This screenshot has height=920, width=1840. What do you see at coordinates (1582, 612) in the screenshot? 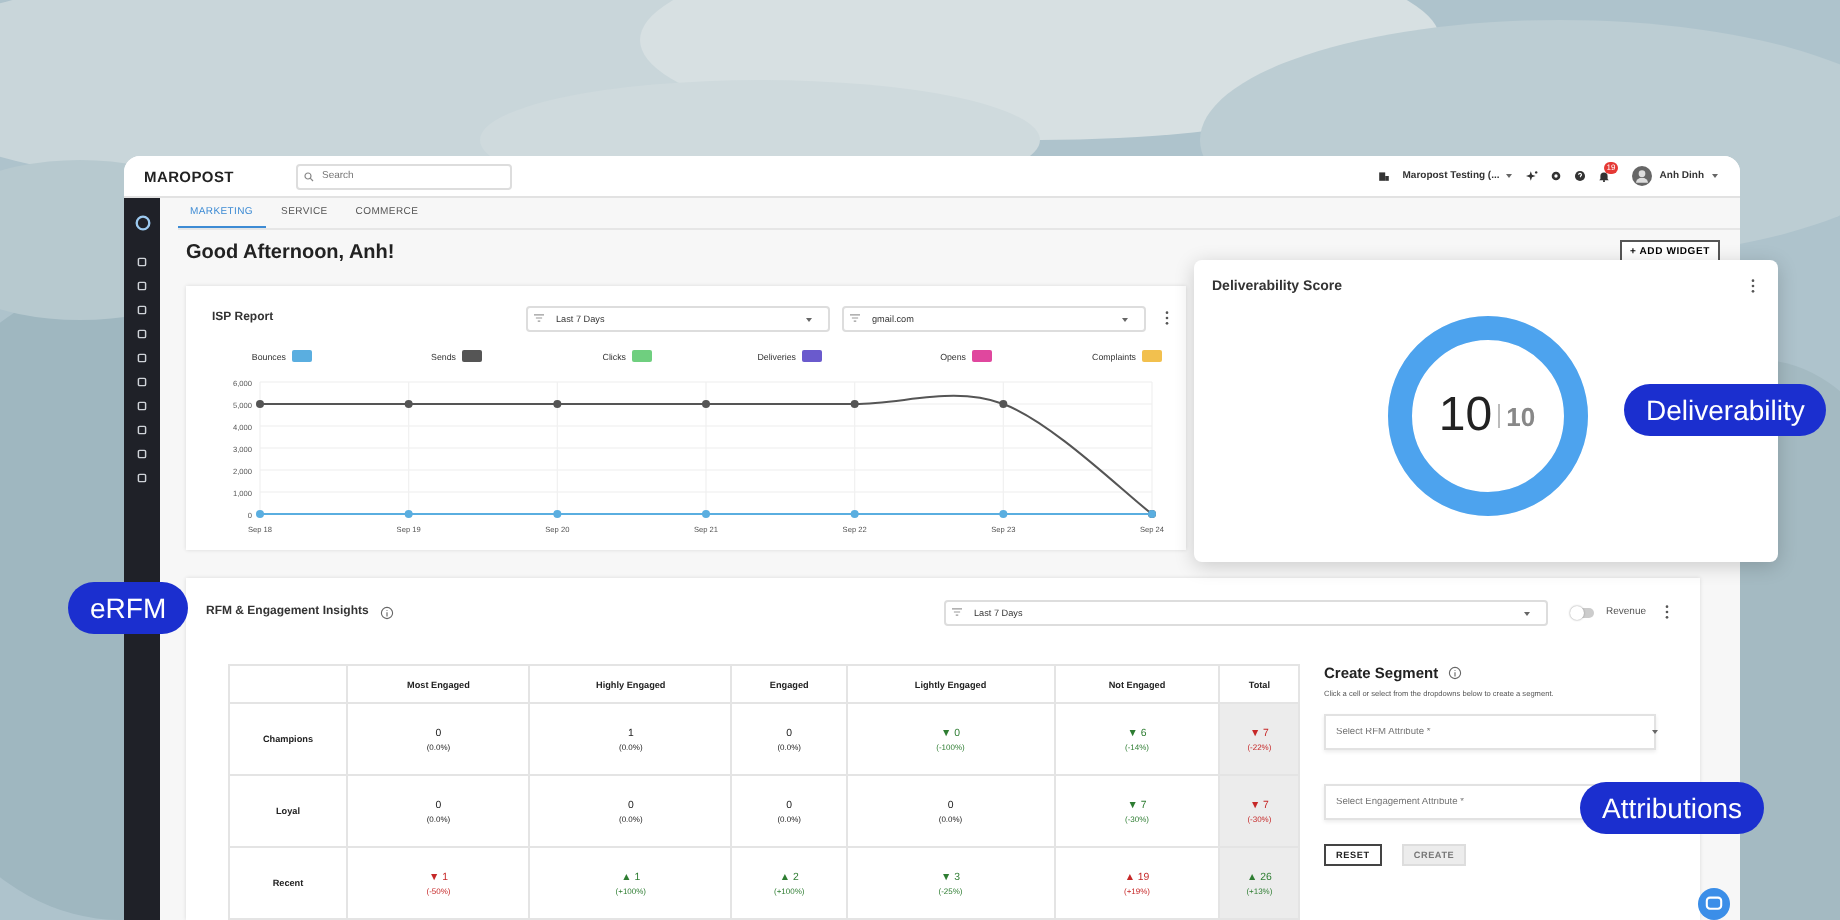
I see `revenue-toggle` at bounding box center [1582, 612].